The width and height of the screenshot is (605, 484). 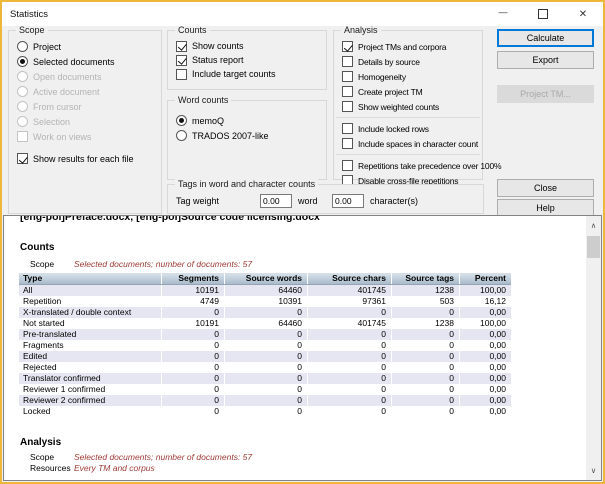 What do you see at coordinates (265, 312) in the screenshot?
I see `table-row: X-translated / double context 0 0 0 0 0,00` at bounding box center [265, 312].